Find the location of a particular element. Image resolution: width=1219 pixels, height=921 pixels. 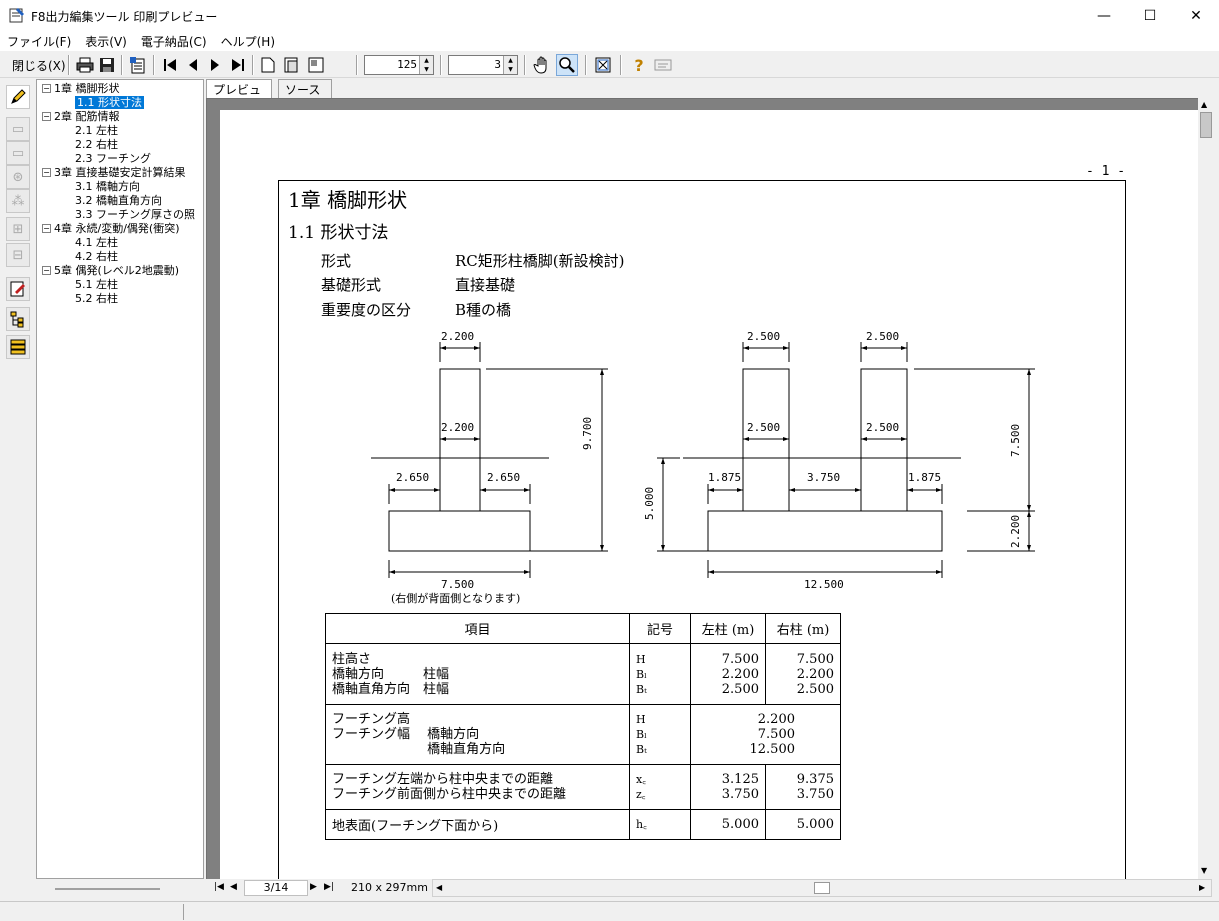

dim-label: 2.650 is located at coordinates (413, 477).